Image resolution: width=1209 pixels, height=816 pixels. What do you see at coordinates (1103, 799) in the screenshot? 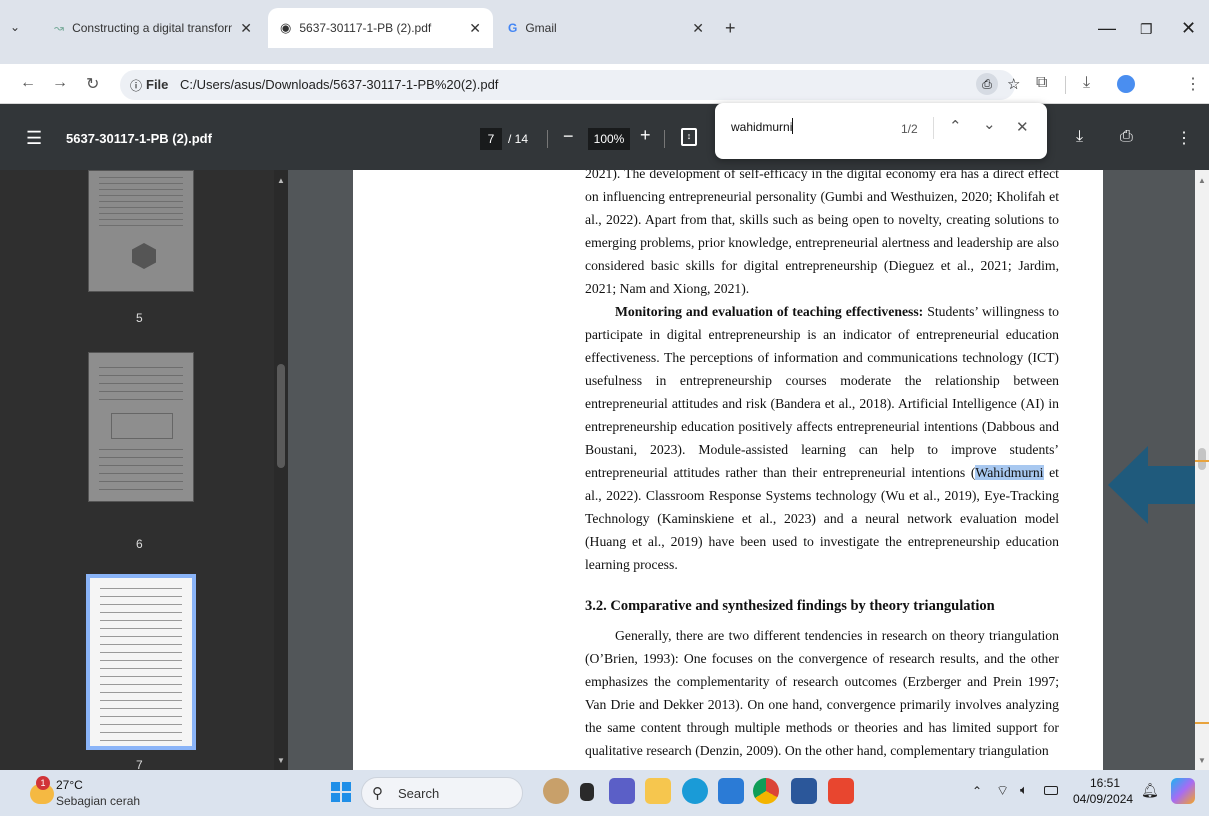
I see `clock-date: 04/09/2024` at bounding box center [1103, 799].